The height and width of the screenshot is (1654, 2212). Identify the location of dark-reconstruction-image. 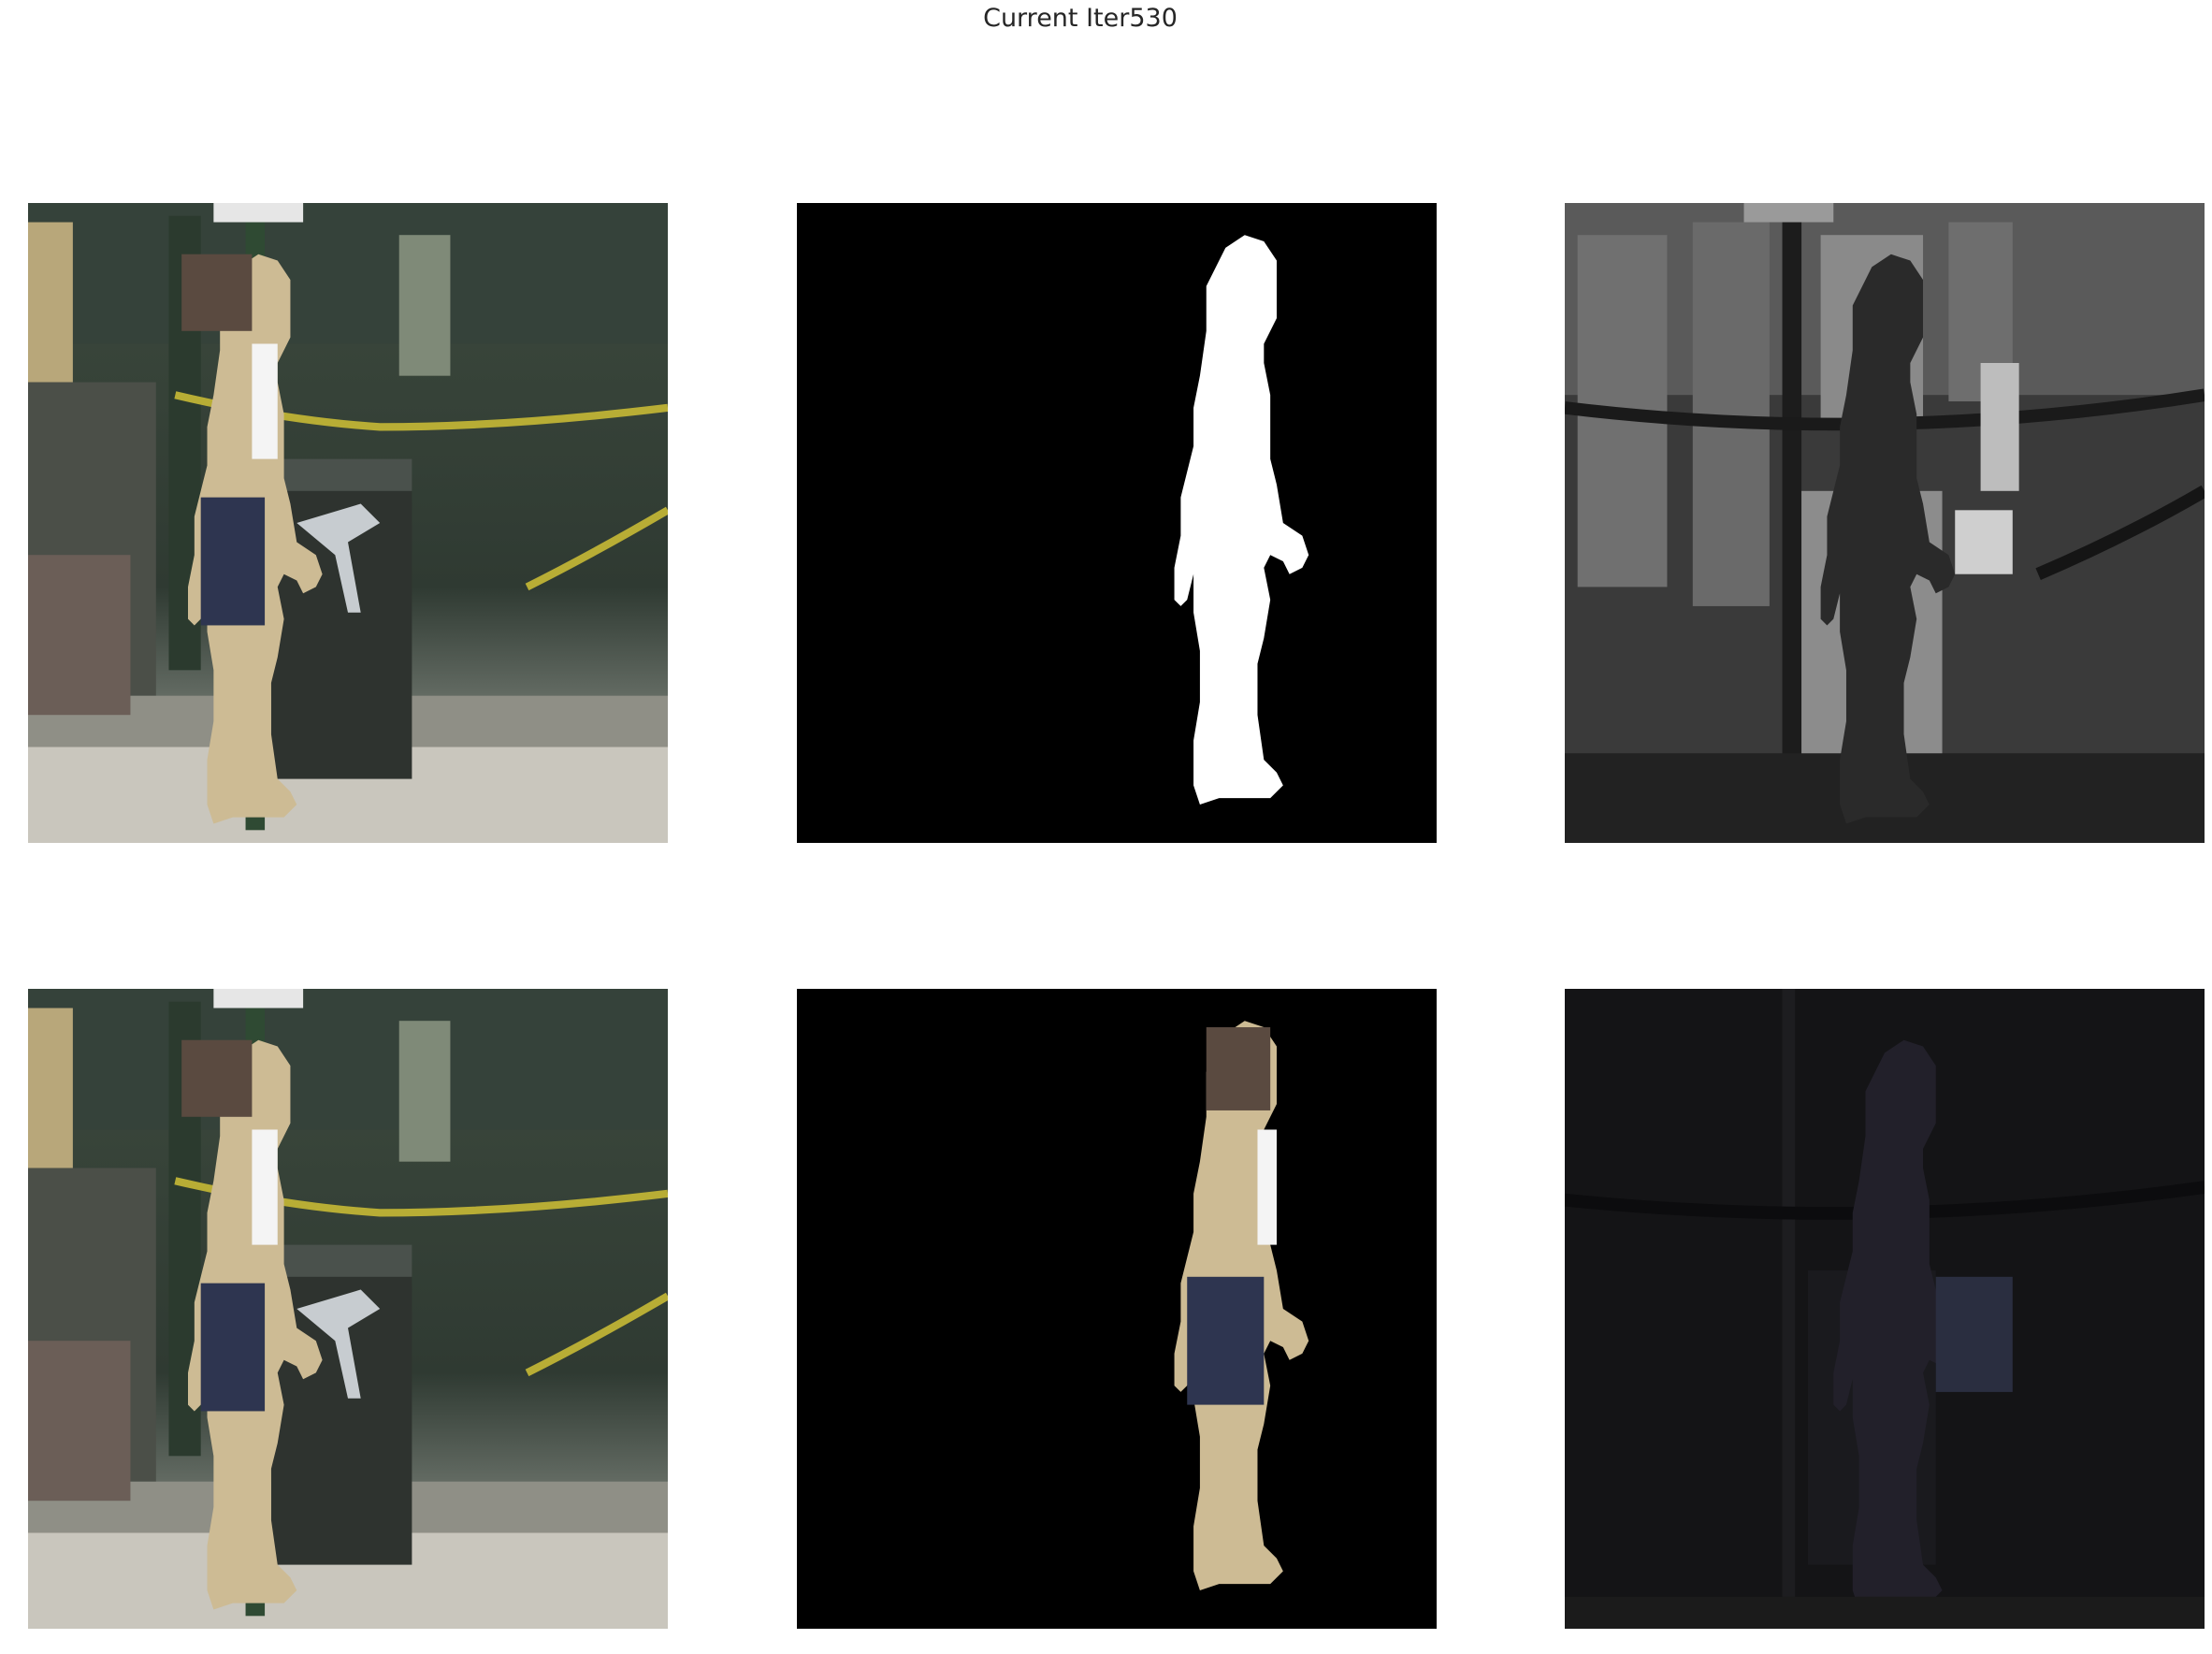
(1885, 1309).